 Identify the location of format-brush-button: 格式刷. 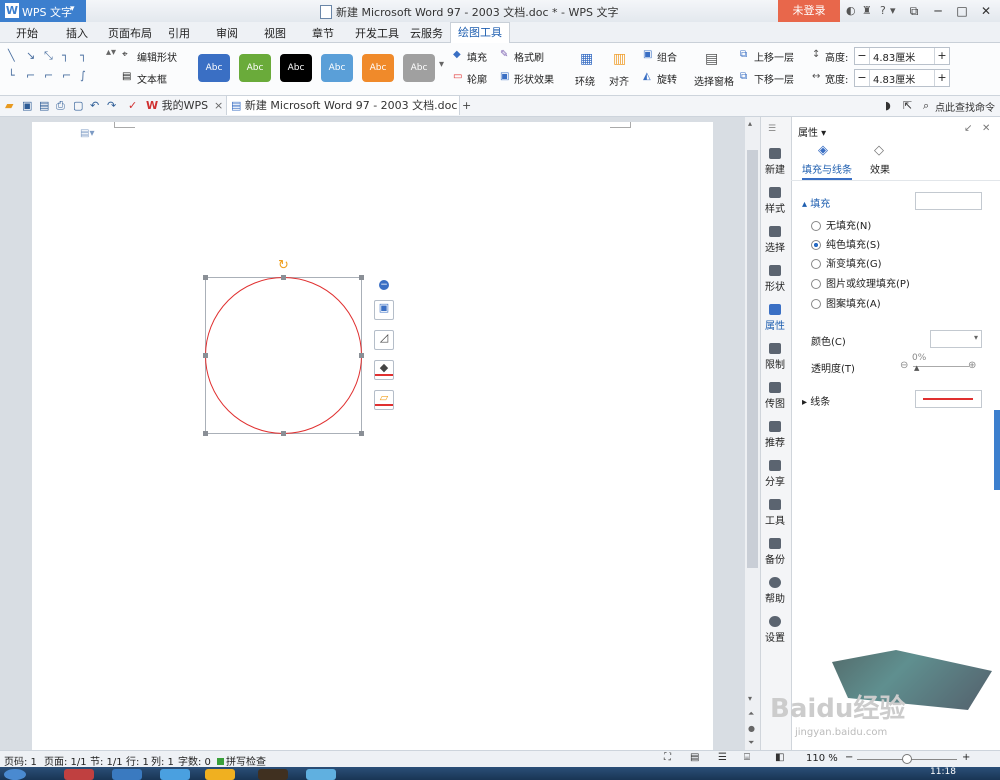
(529, 56).